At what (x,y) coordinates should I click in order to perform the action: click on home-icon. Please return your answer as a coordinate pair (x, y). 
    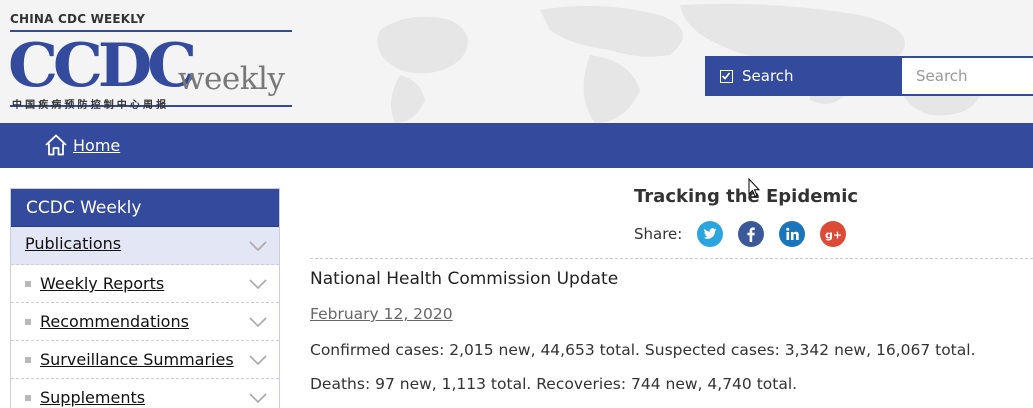
    Looking at the image, I should click on (56, 145).